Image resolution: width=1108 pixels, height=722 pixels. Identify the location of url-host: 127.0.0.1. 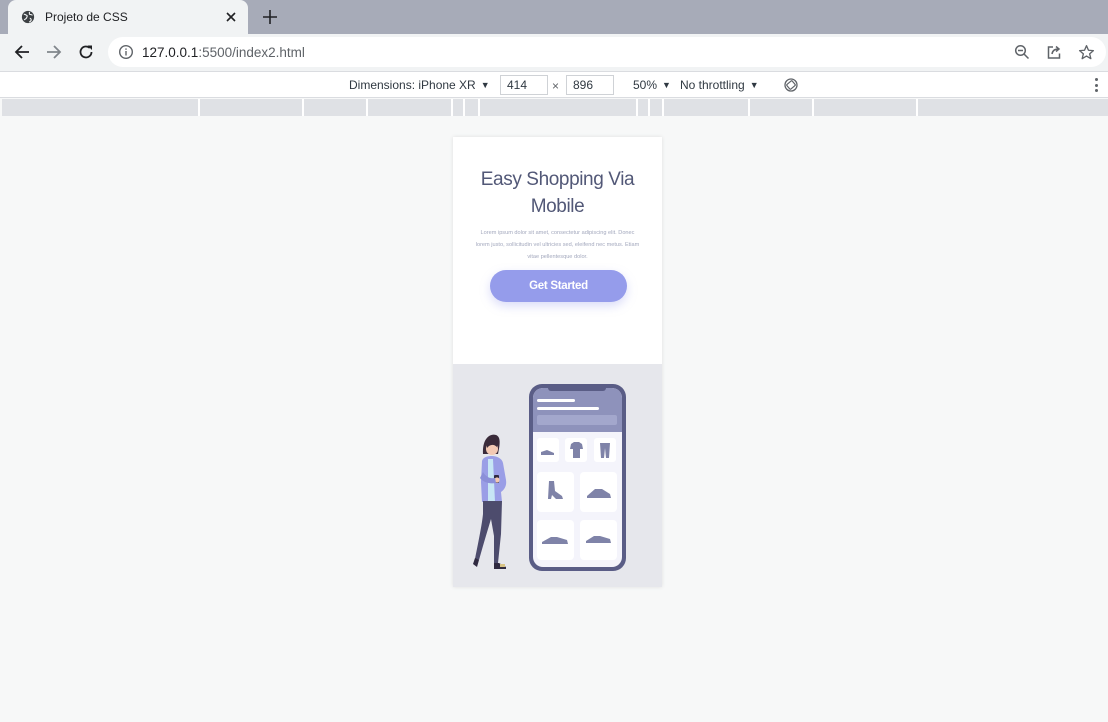
(170, 52).